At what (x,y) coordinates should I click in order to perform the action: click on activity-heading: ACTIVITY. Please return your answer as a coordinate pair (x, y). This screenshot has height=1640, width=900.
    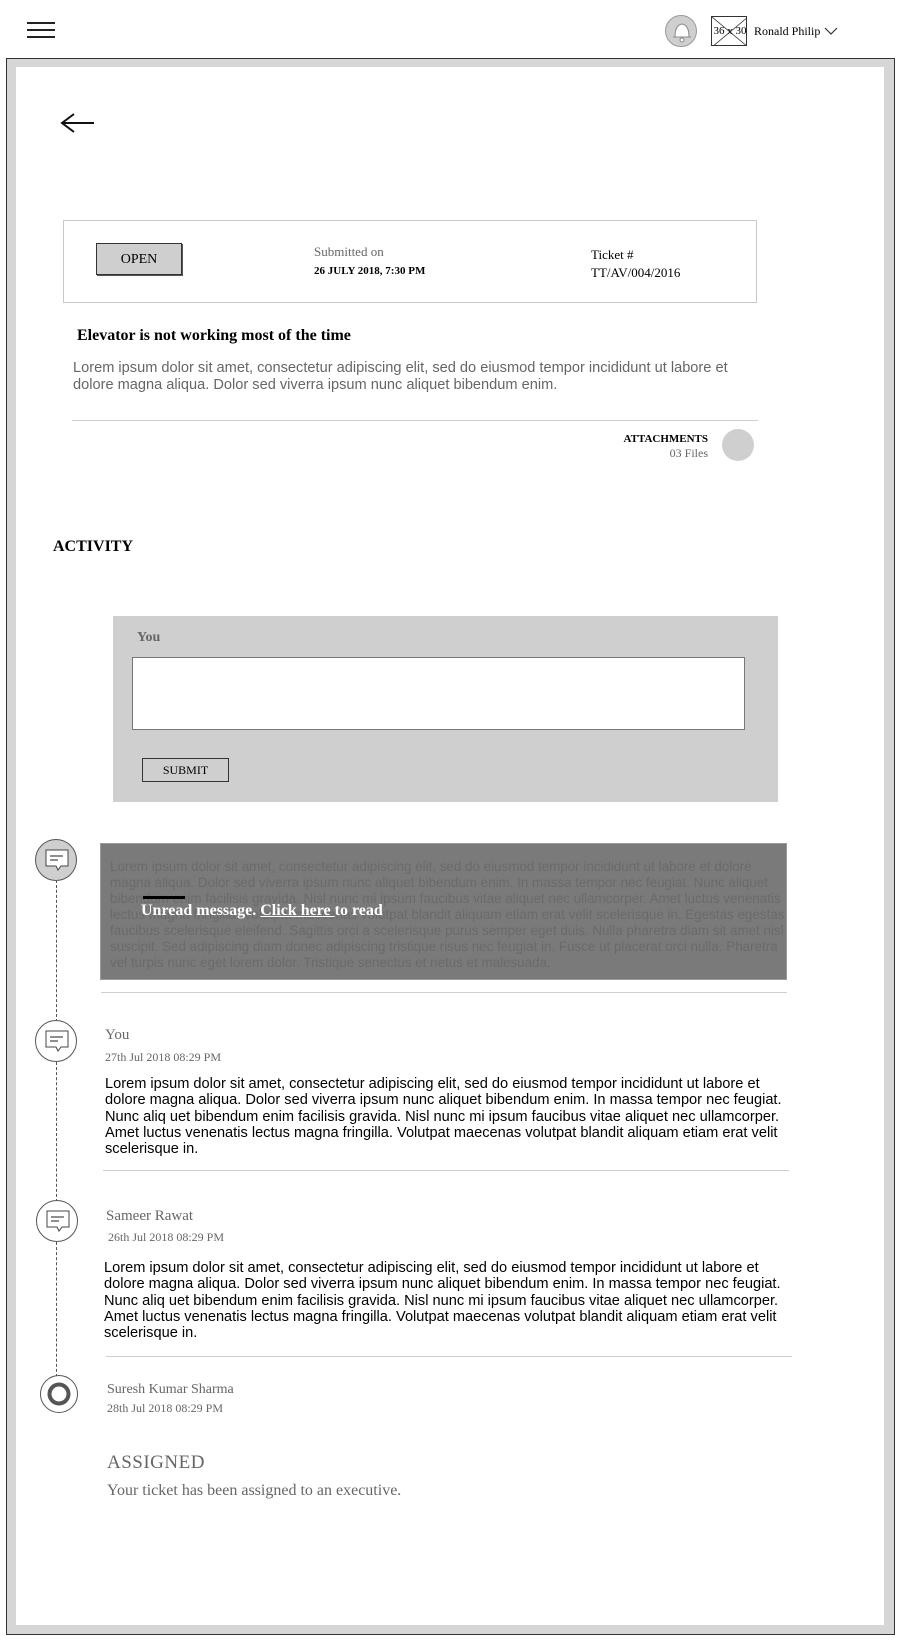
    Looking at the image, I should click on (93, 546).